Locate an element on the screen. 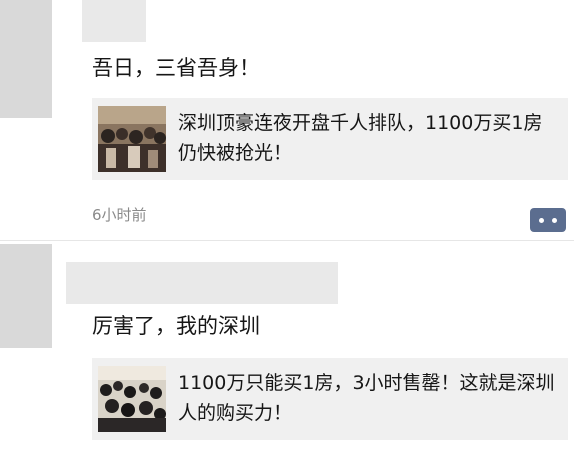  post-text: 吾日，三省吾身！ is located at coordinates (176, 68).